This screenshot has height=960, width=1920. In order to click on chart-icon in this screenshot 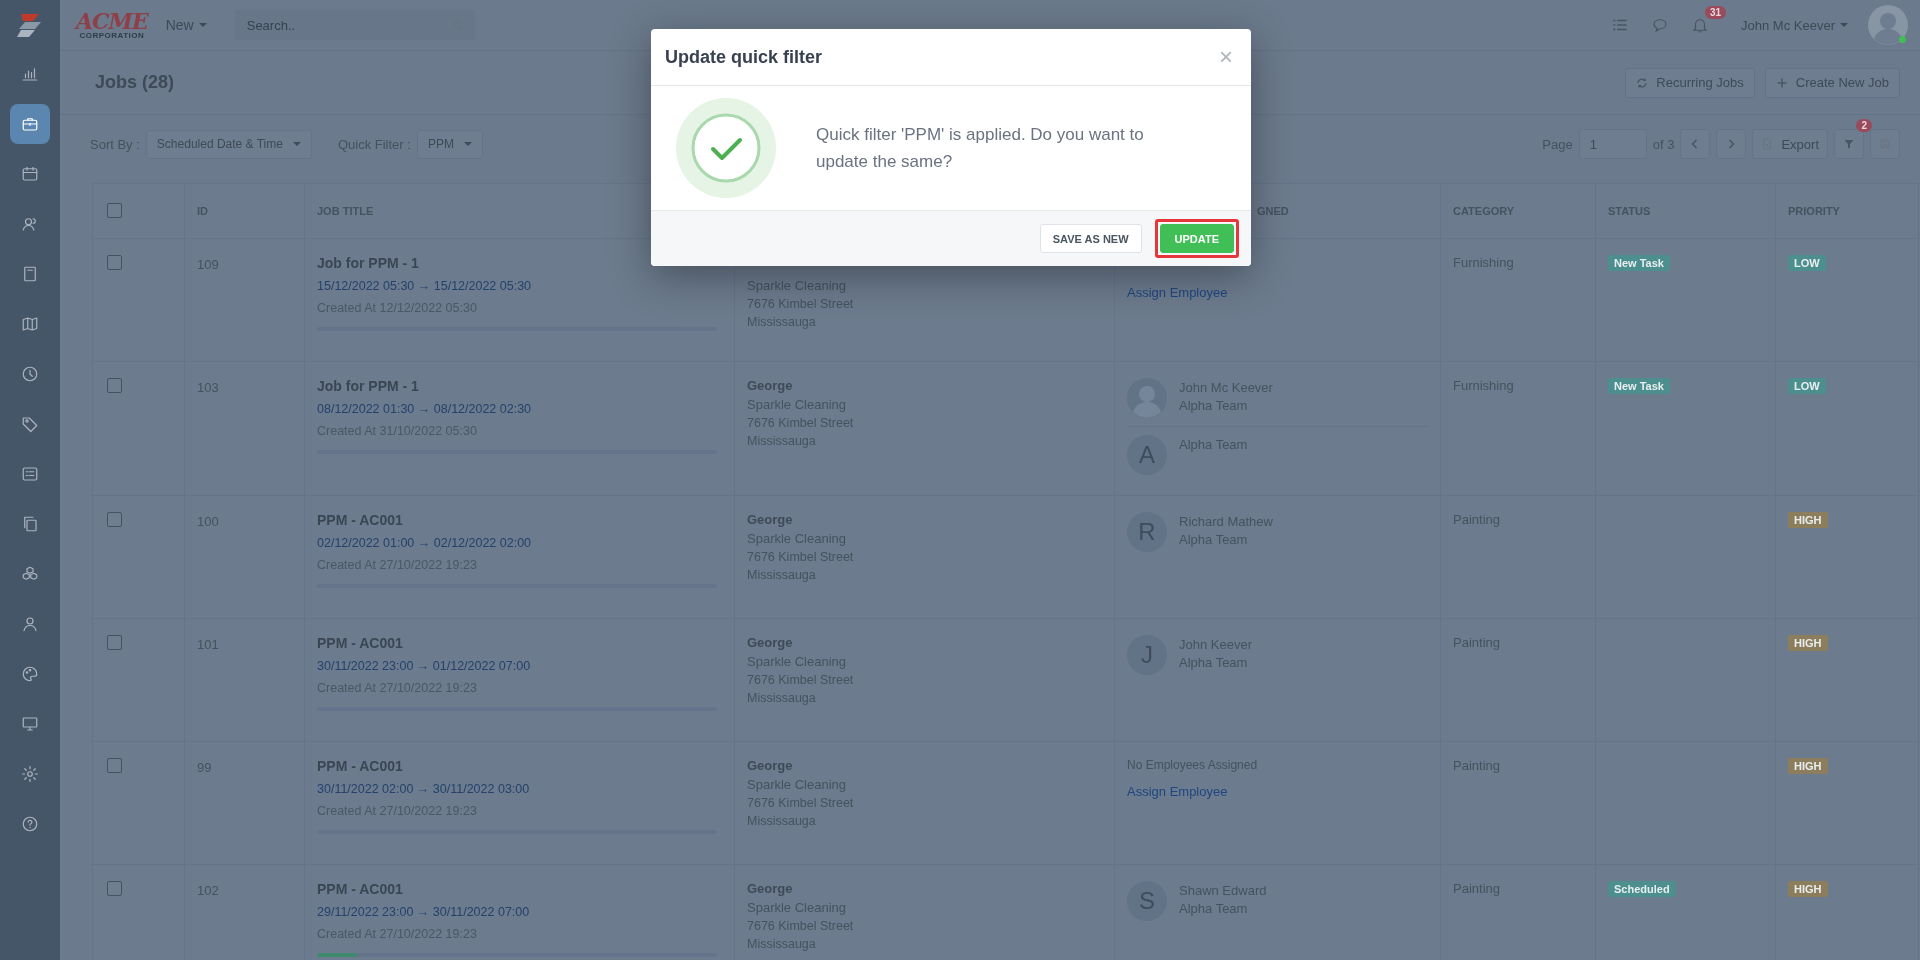, I will do `click(30, 74)`.